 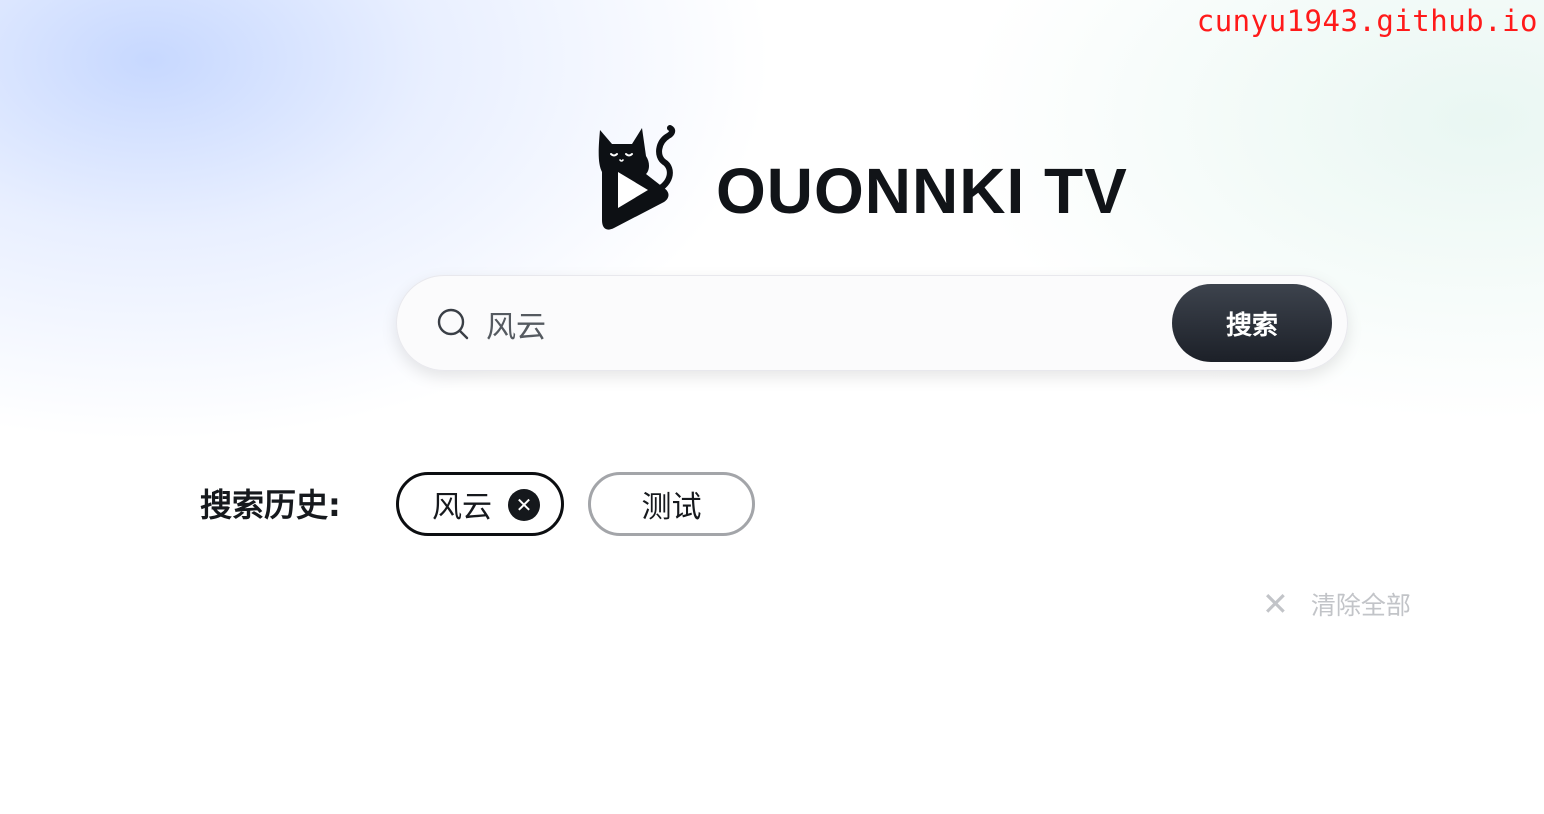 I want to click on search-bar: 搜索, so click(x=872, y=323).